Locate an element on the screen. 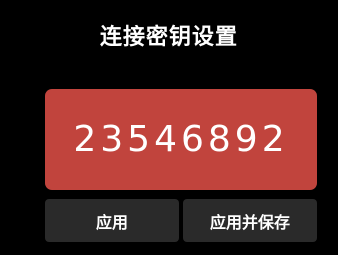  apply-and-save-button-label: 应用并保存 is located at coordinates (249, 222).